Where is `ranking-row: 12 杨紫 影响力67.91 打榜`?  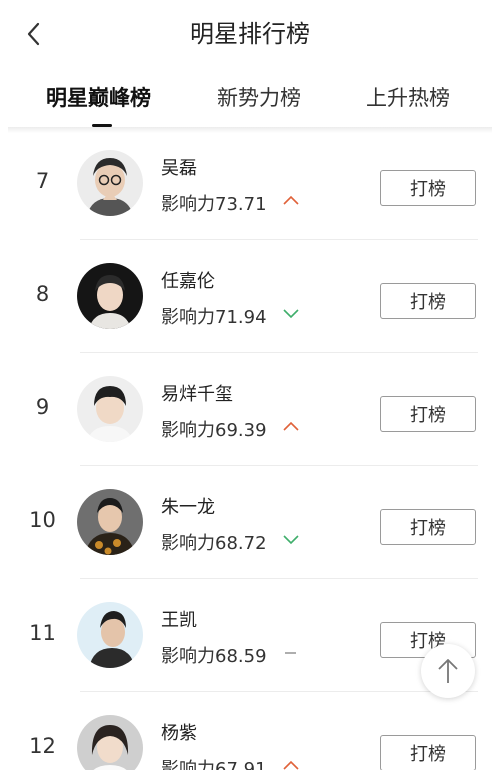 ranking-row: 12 杨紫 影响力67.91 打榜 is located at coordinates (250, 731).